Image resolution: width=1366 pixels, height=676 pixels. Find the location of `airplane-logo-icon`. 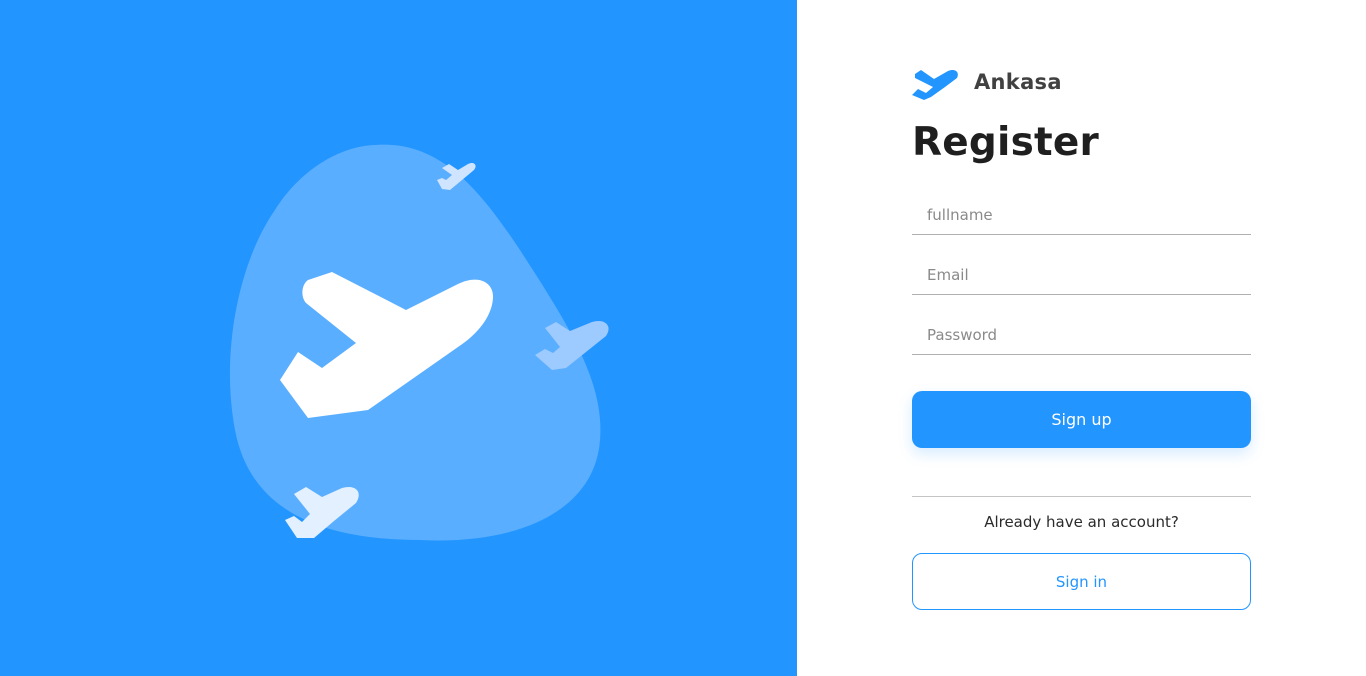

airplane-logo-icon is located at coordinates (935, 84).